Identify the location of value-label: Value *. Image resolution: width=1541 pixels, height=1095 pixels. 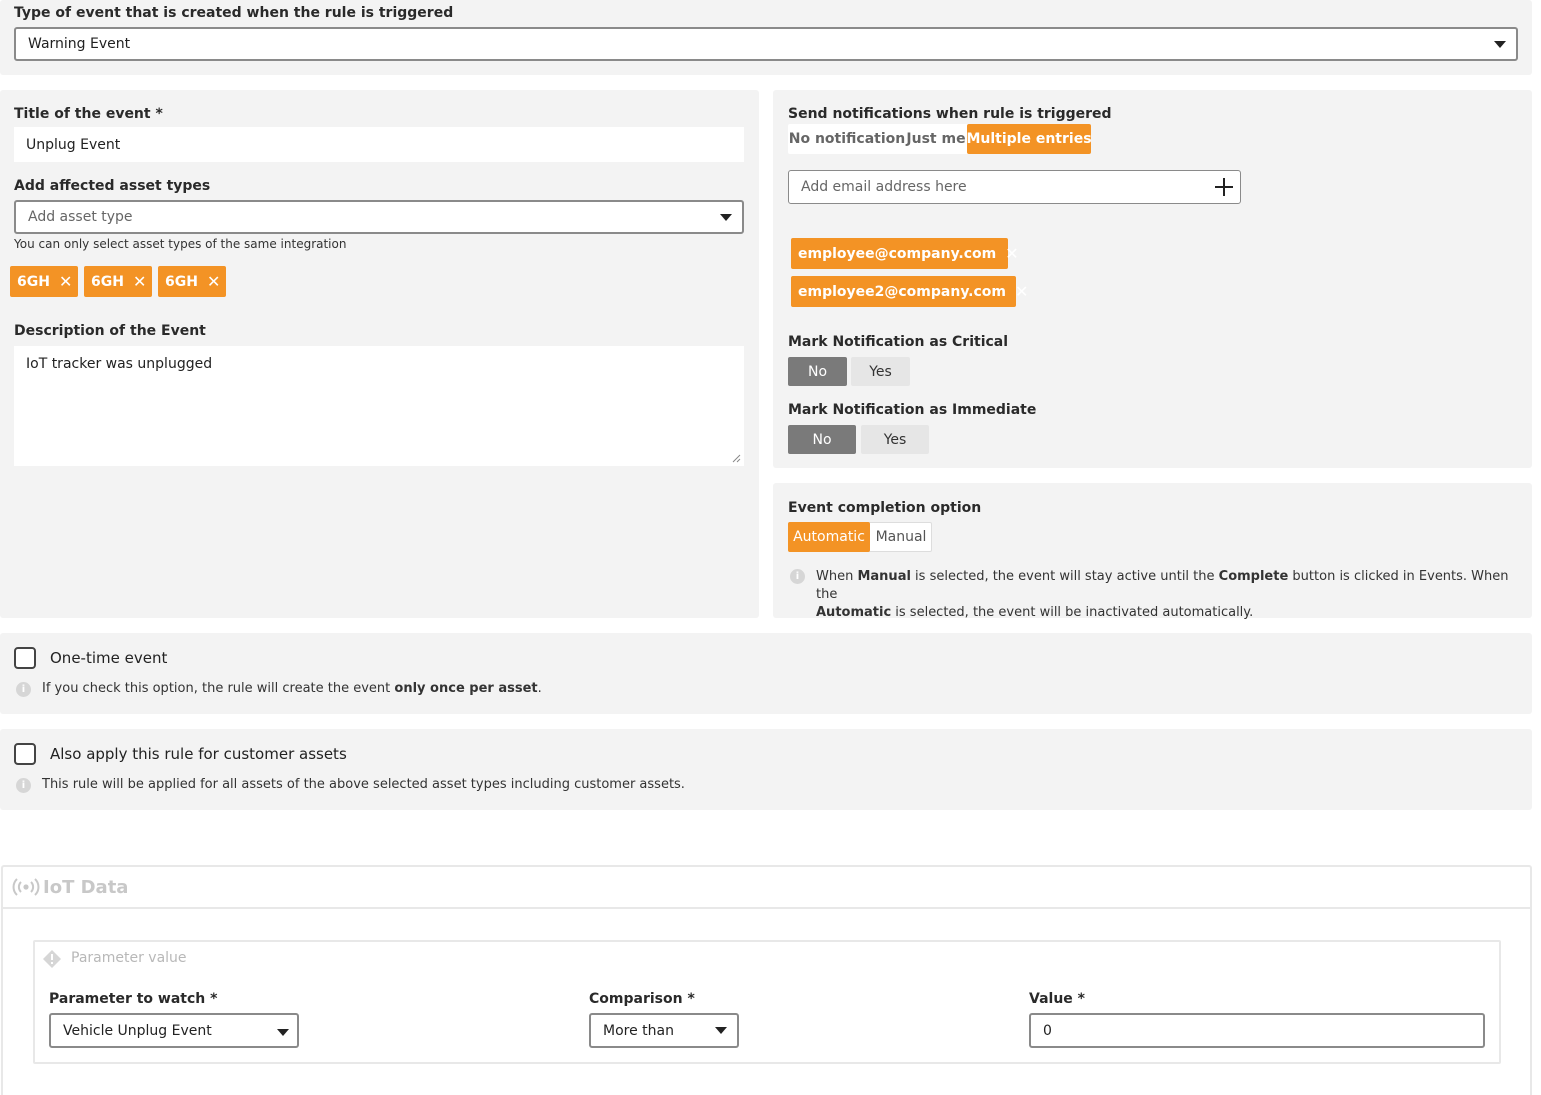
(1057, 999).